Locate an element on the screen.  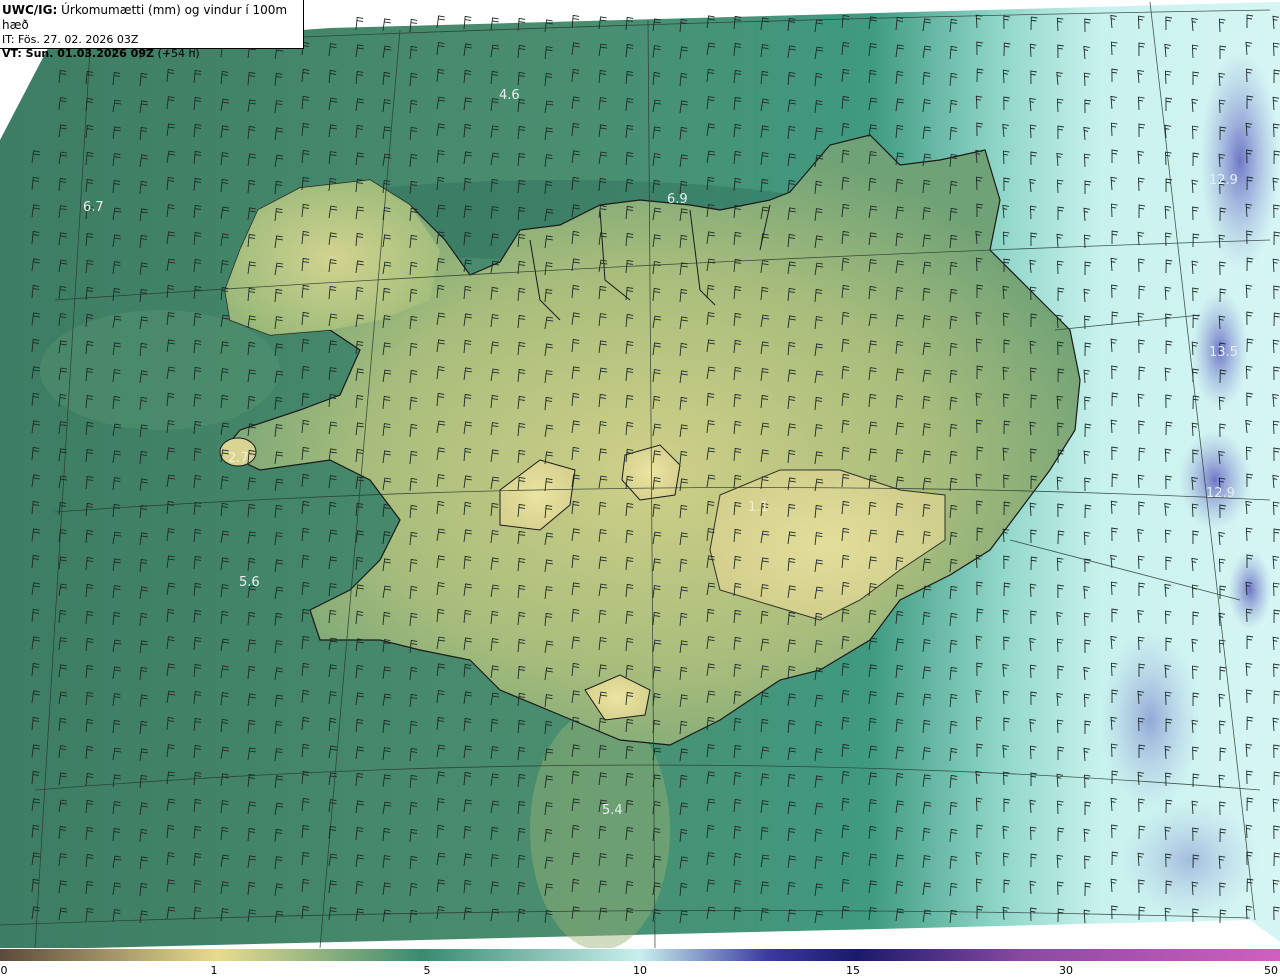
label-snaefells: 2.7 is located at coordinates (238, 458).